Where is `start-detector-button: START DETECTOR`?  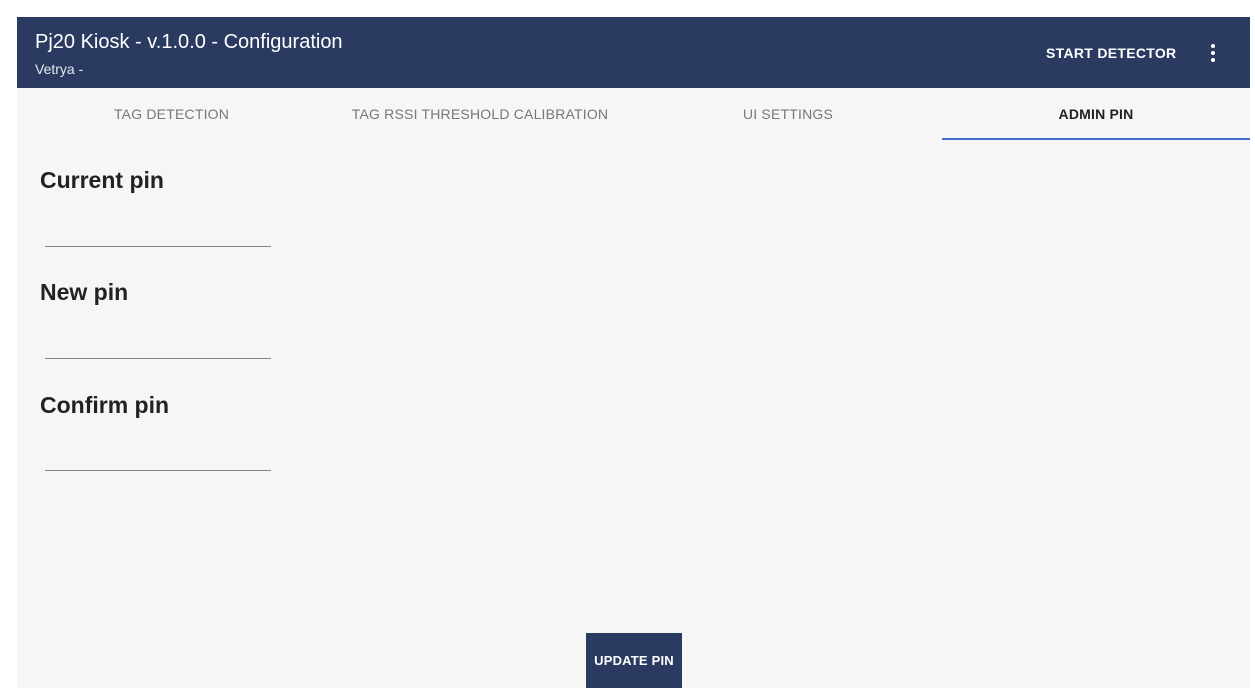
start-detector-button: START DETECTOR is located at coordinates (1111, 53).